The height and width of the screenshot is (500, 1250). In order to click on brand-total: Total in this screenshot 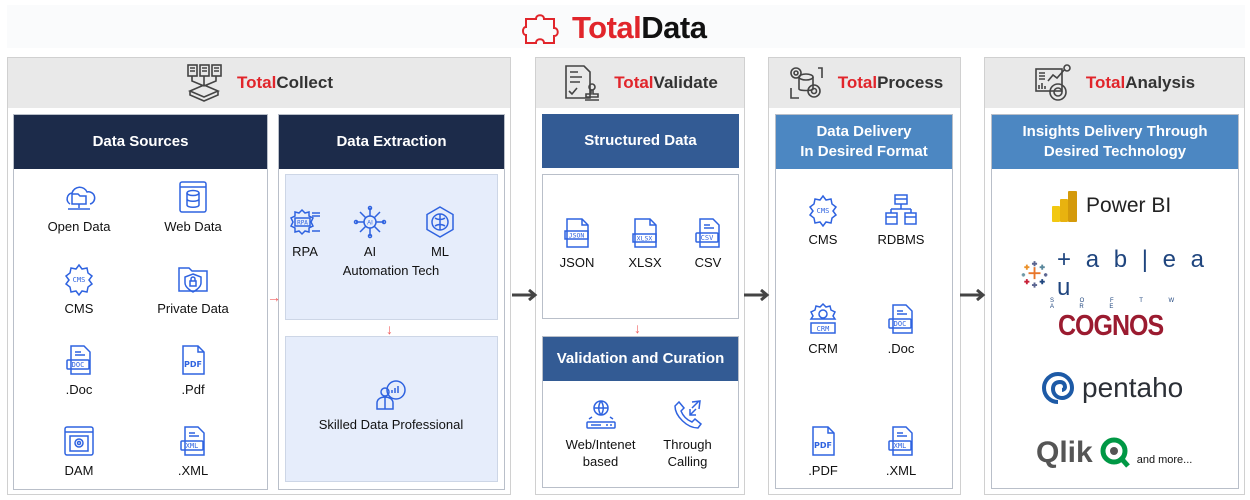, I will do `click(607, 27)`.